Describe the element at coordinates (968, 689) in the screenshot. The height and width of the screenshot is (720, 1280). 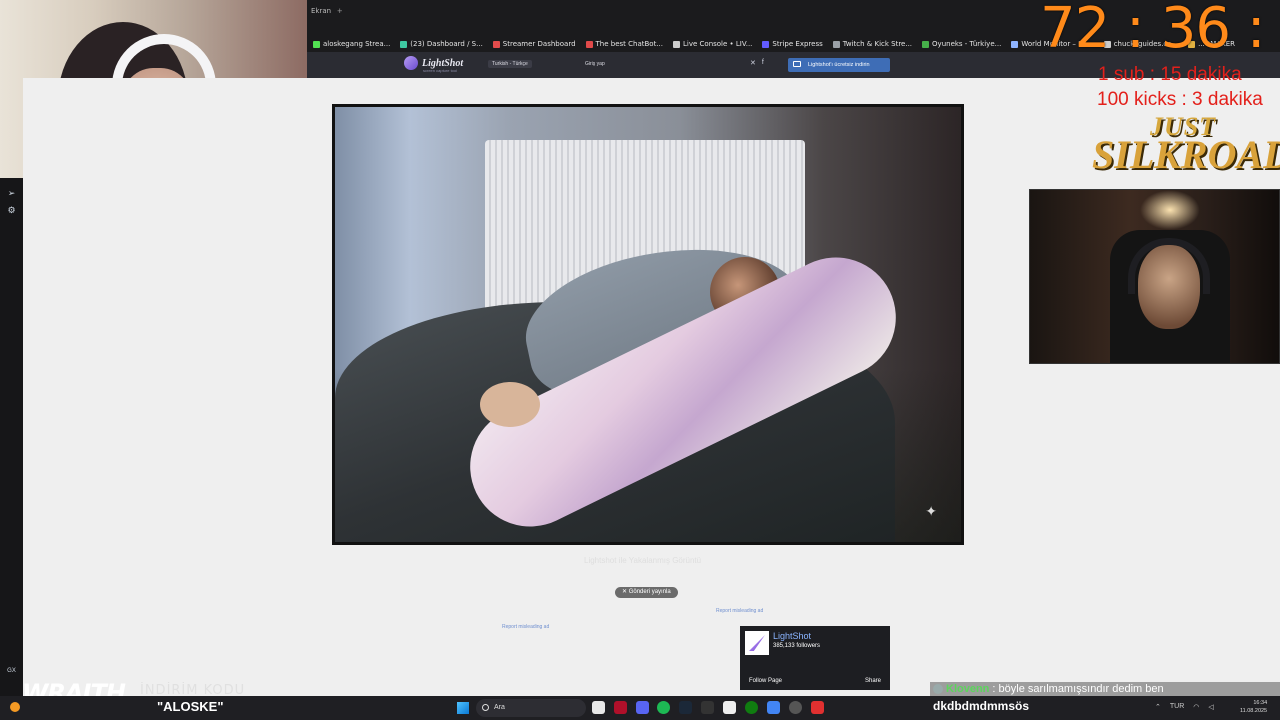
I see `chat-username: Klovenn` at that location.